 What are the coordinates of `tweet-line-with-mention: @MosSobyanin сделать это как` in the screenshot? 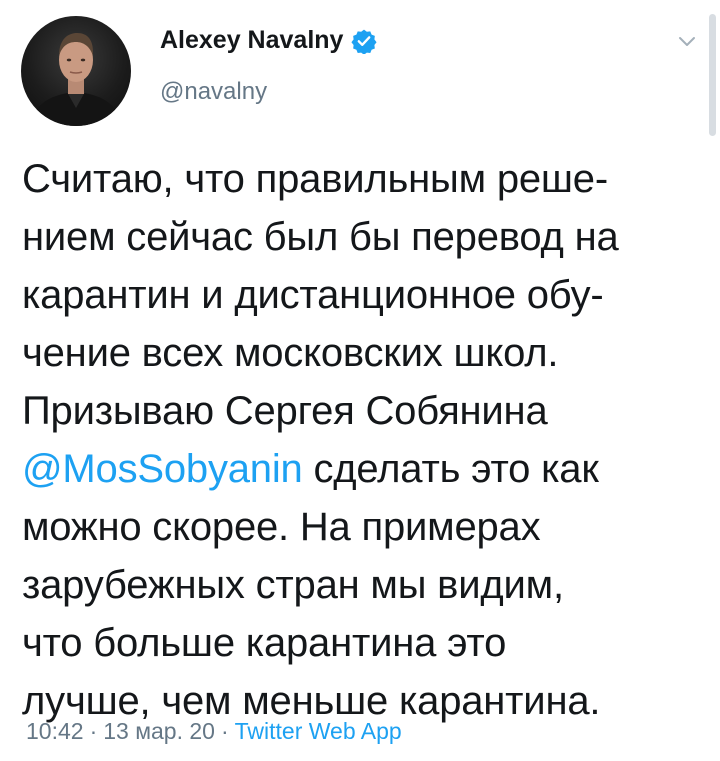 It's located at (362, 469).